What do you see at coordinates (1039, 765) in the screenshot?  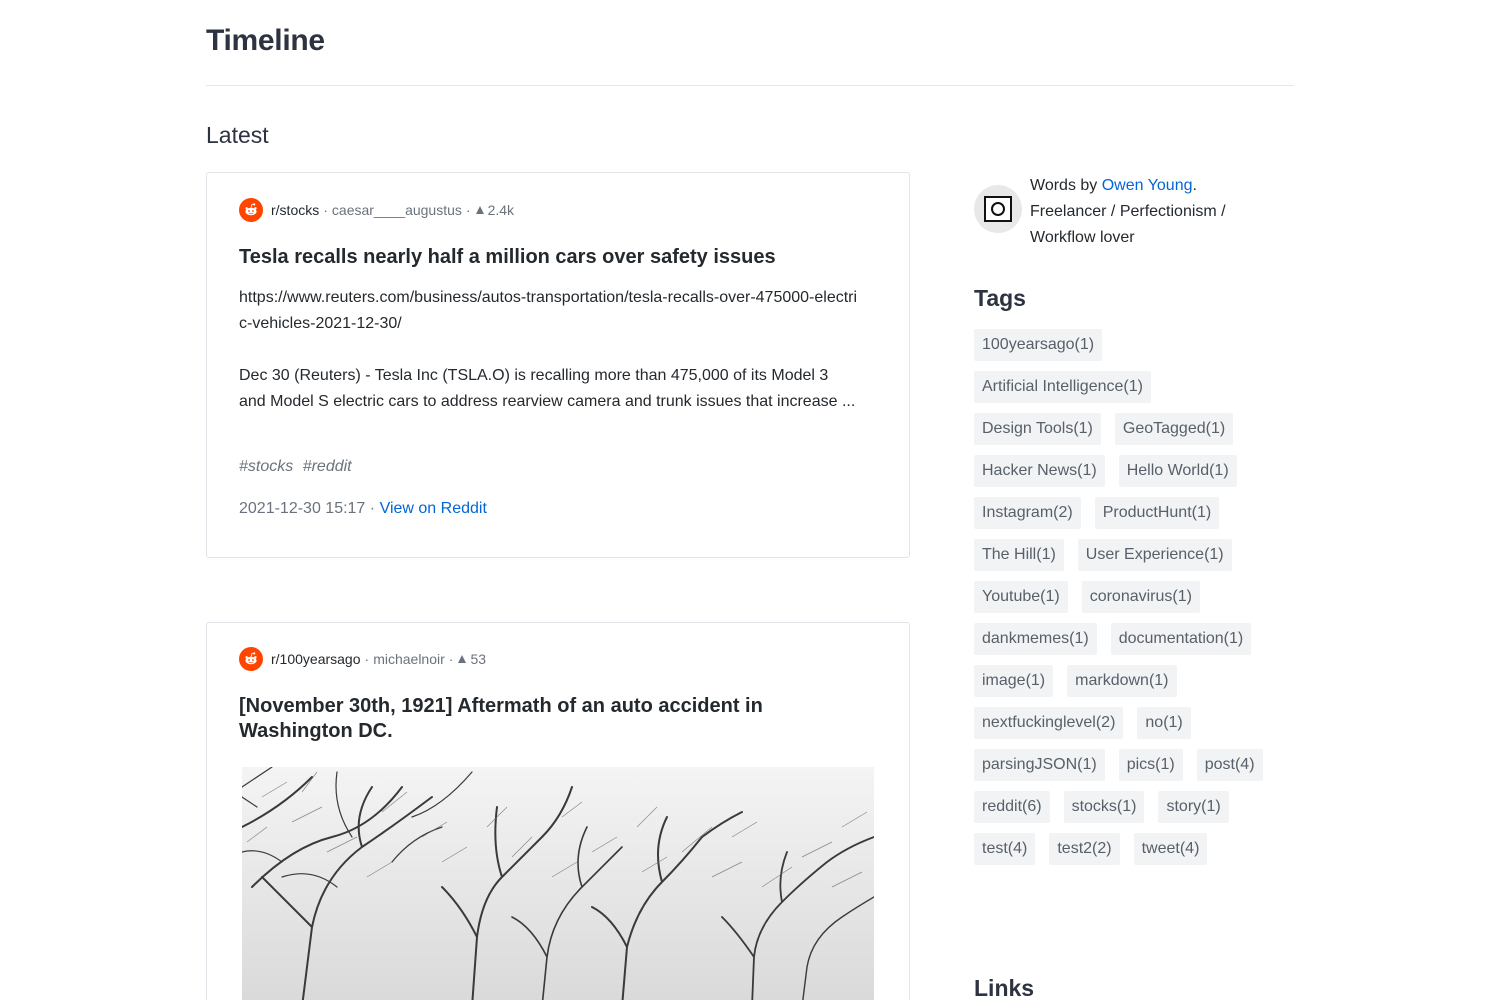 I see `tag-chip: parsingJSON(1)` at bounding box center [1039, 765].